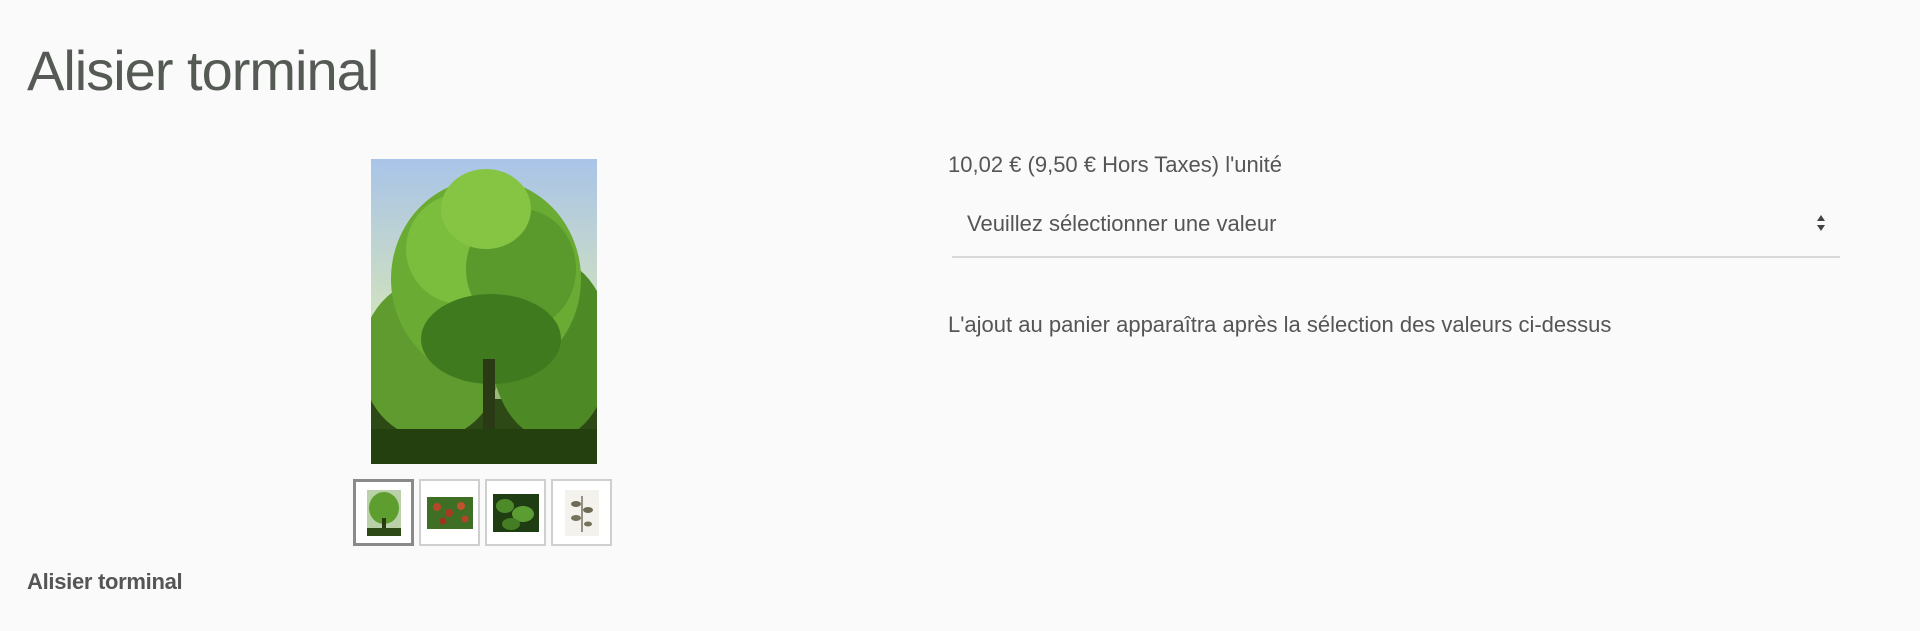  What do you see at coordinates (449, 512) in the screenshot?
I see `thumbnail-berries` at bounding box center [449, 512].